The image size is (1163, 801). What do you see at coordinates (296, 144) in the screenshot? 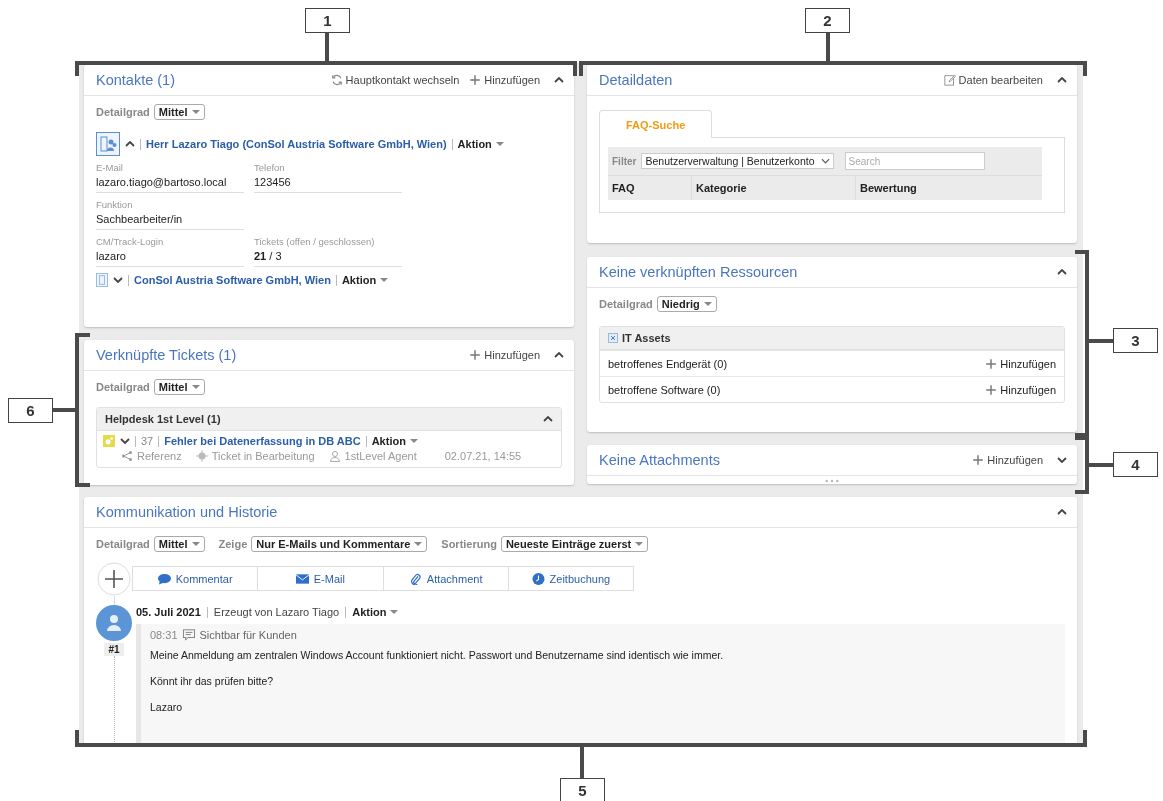
I see `contact-name-link: Herr Lazaro Tiago (ConSol Austria Software GmbH, Wien)` at bounding box center [296, 144].